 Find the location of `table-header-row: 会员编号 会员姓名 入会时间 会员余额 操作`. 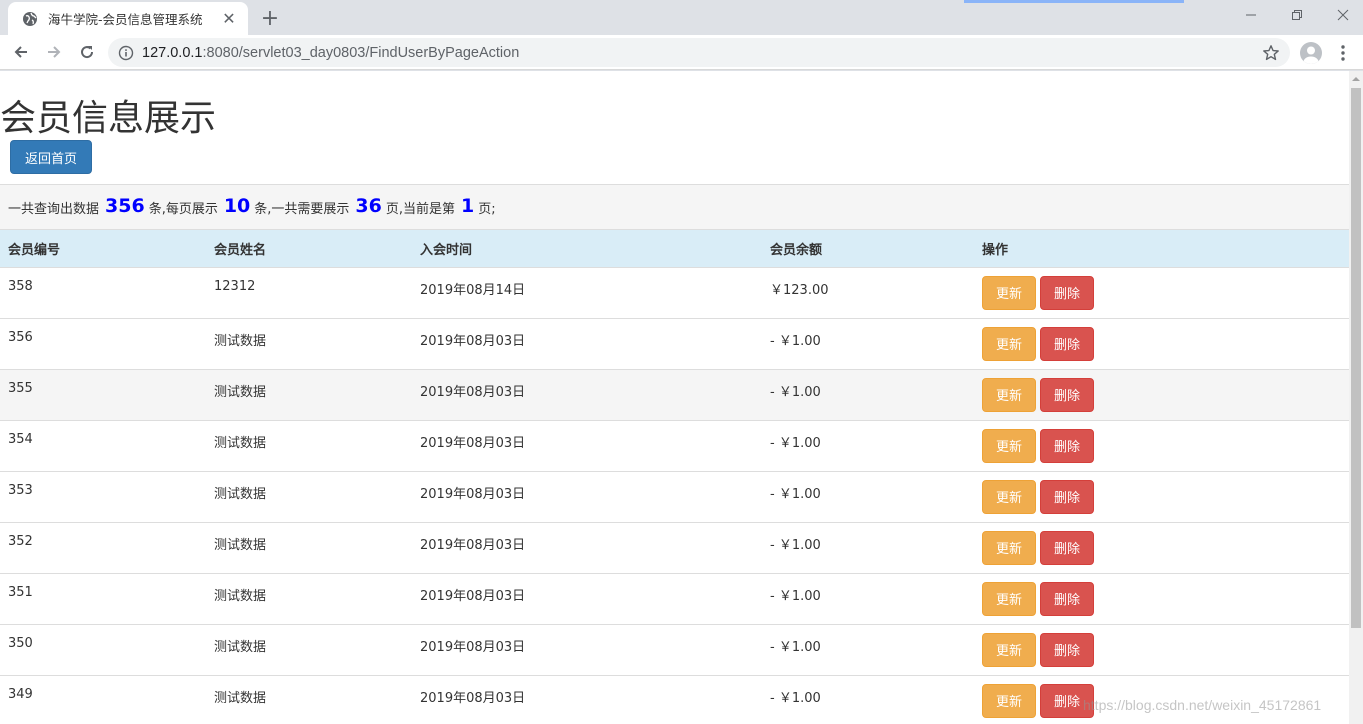

table-header-row: 会员编号 会员姓名 入会时间 会员余额 操作 is located at coordinates (674, 248).